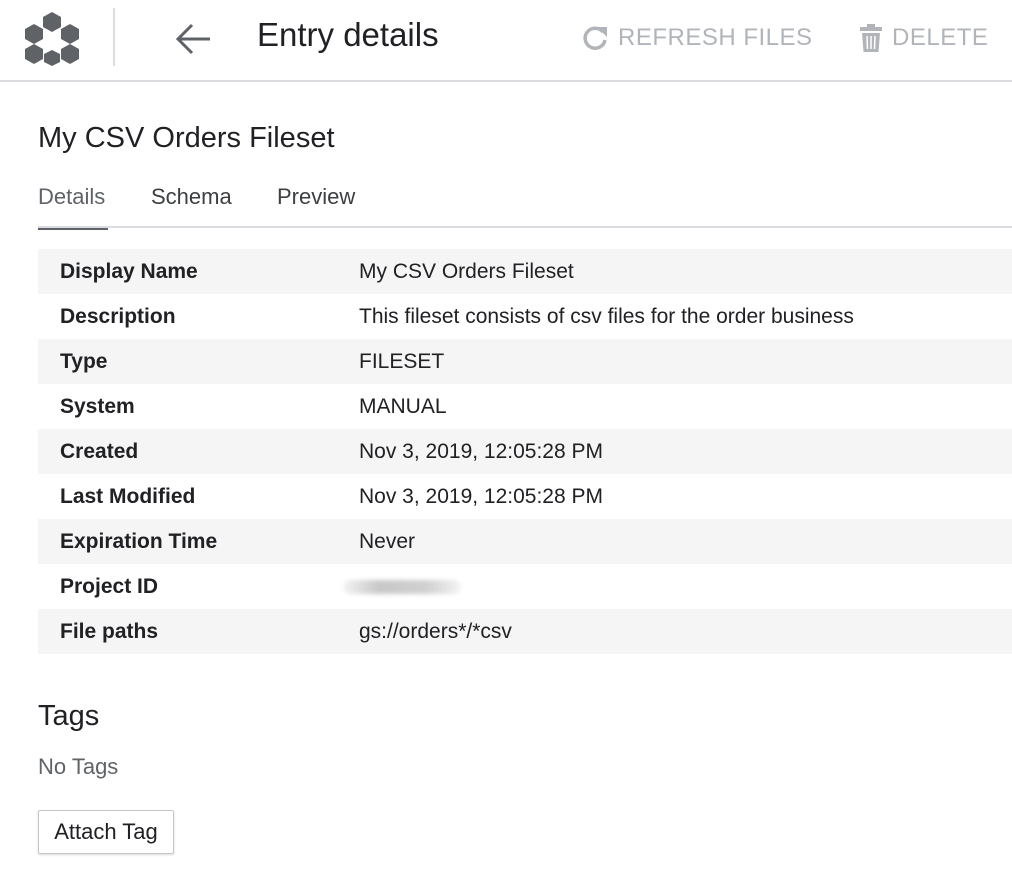 The height and width of the screenshot is (875, 1012). Describe the element at coordinates (106, 832) in the screenshot. I see `attach-tag-button: Attach Tag` at that location.